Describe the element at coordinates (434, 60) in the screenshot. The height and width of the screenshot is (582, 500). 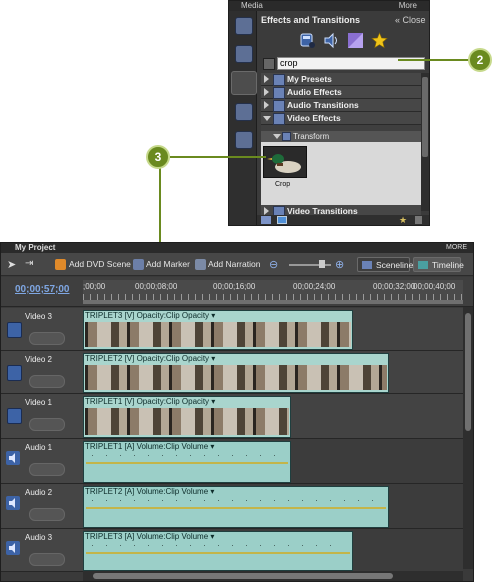
I see `callout-2-leader-line` at that location.